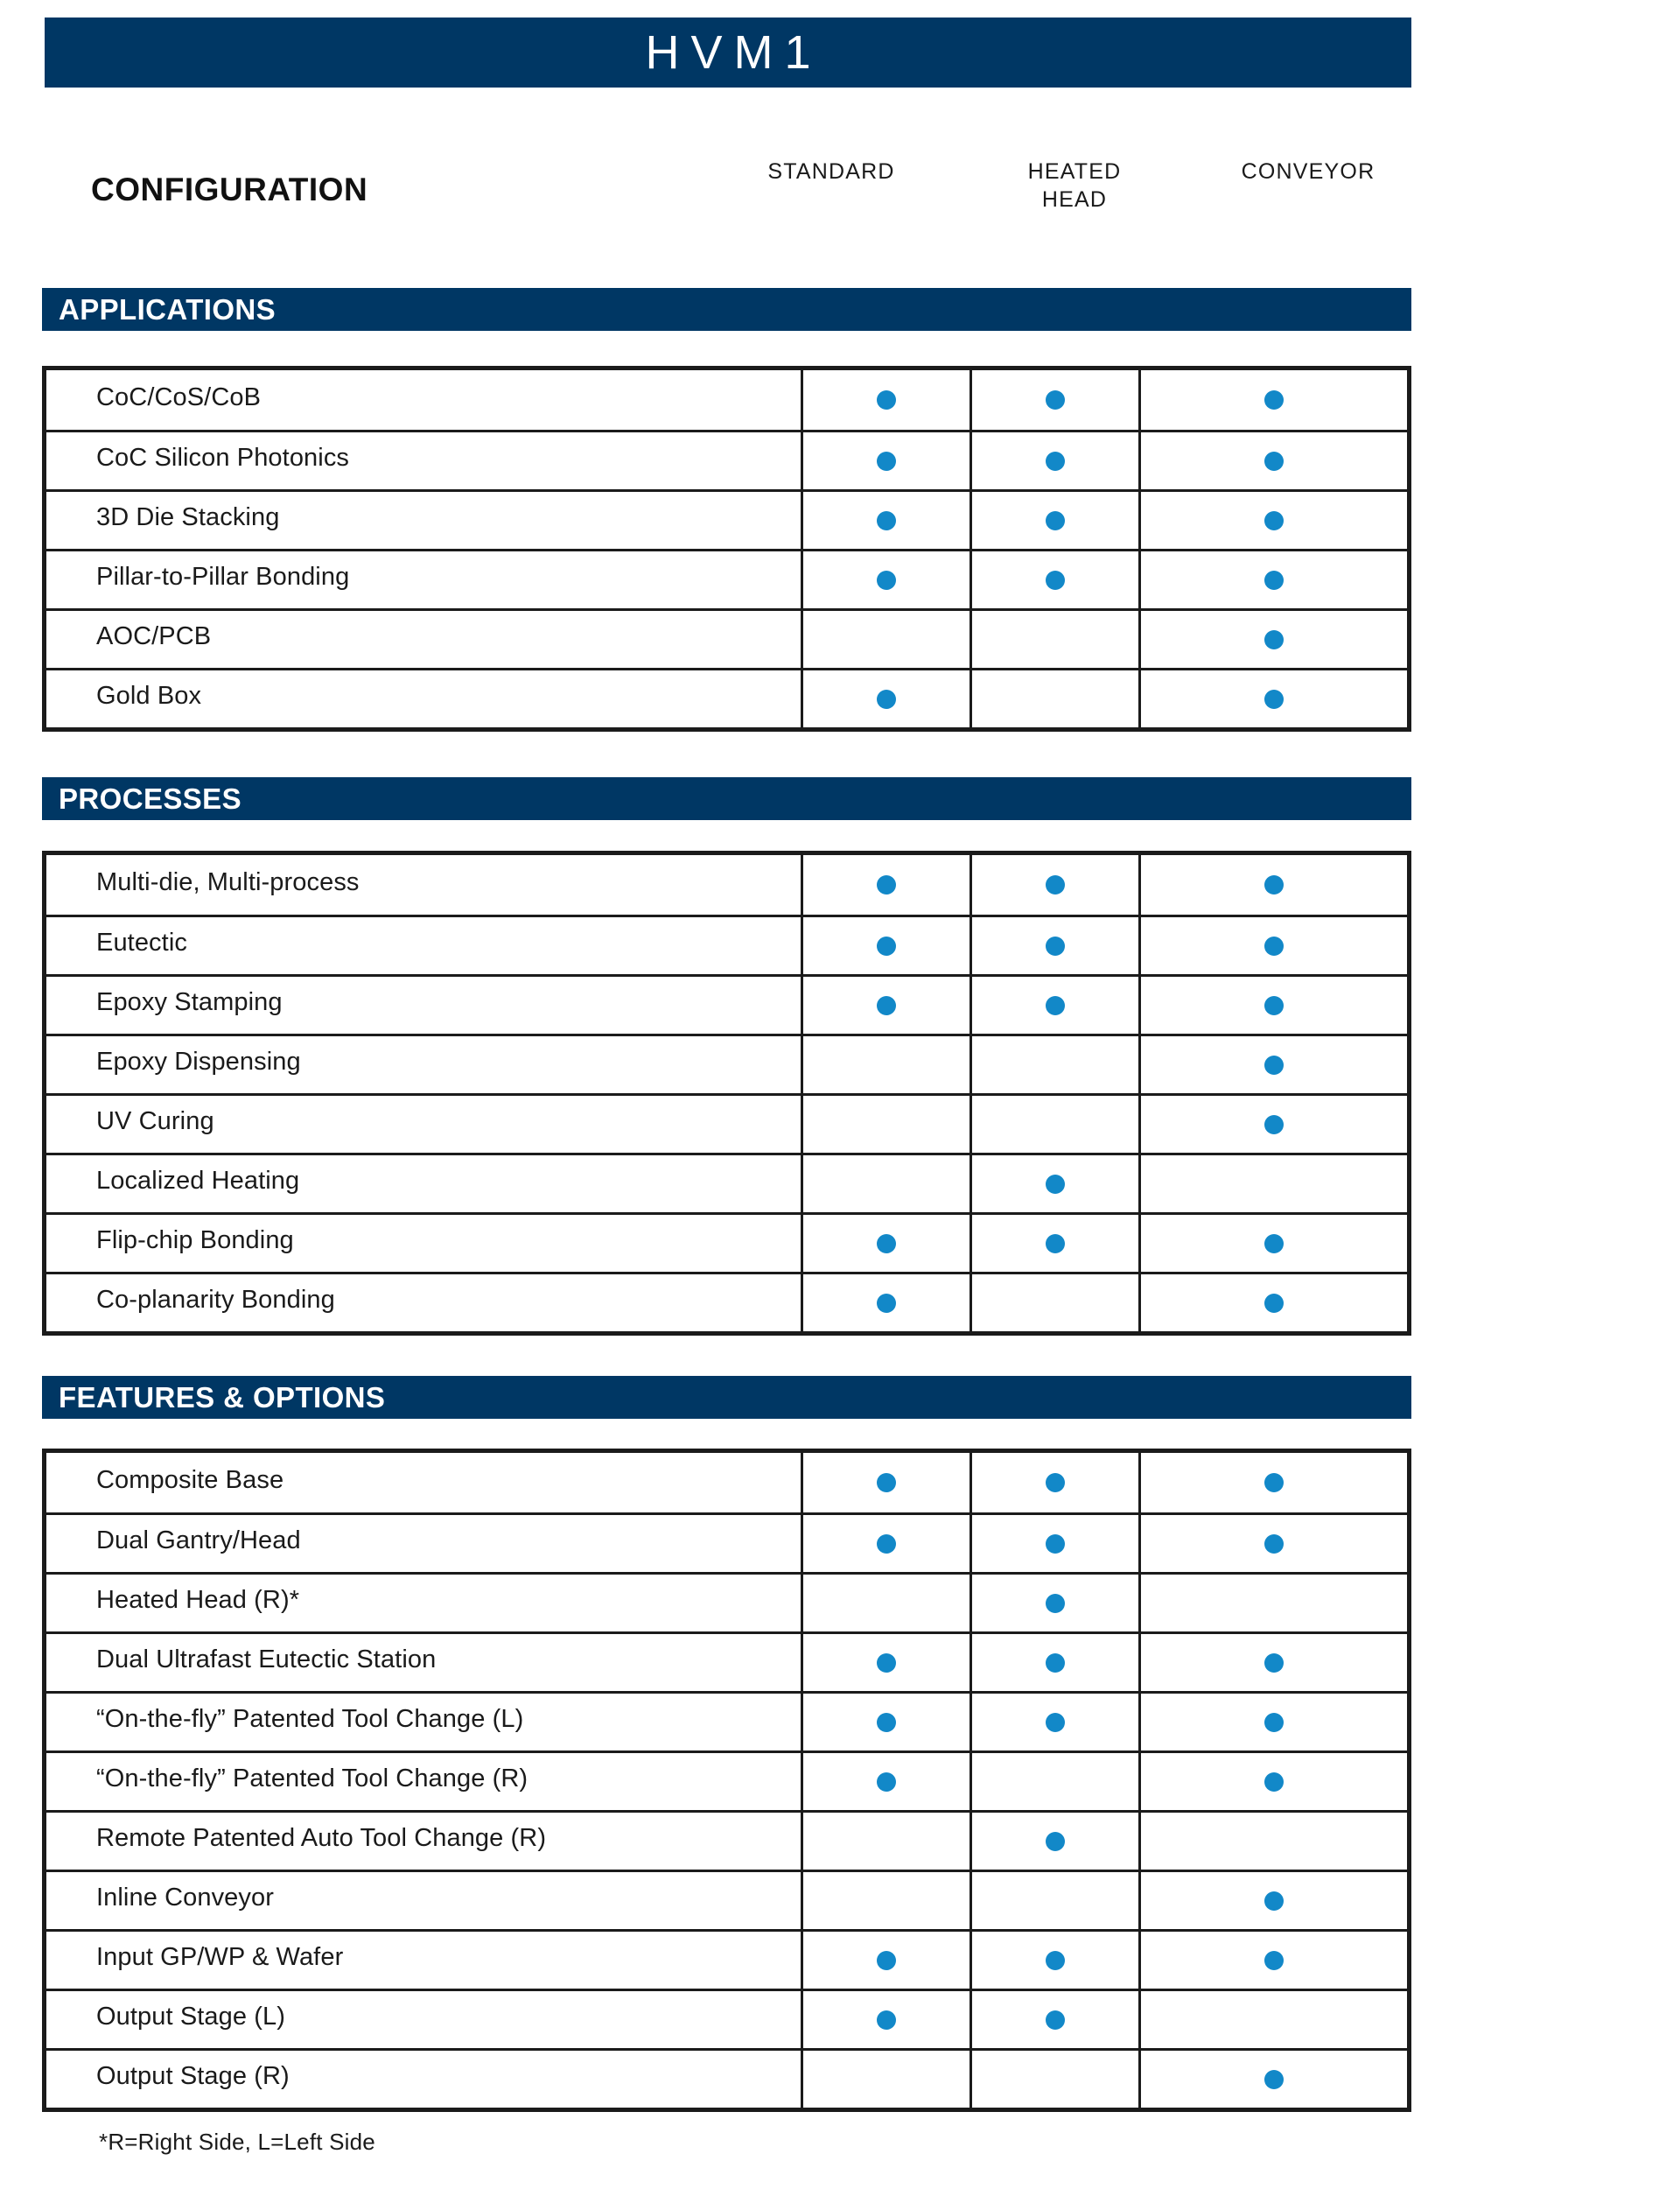 The height and width of the screenshot is (2203, 1680). What do you see at coordinates (215, 1300) in the screenshot?
I see `row-label: Co-planarity Bonding` at bounding box center [215, 1300].